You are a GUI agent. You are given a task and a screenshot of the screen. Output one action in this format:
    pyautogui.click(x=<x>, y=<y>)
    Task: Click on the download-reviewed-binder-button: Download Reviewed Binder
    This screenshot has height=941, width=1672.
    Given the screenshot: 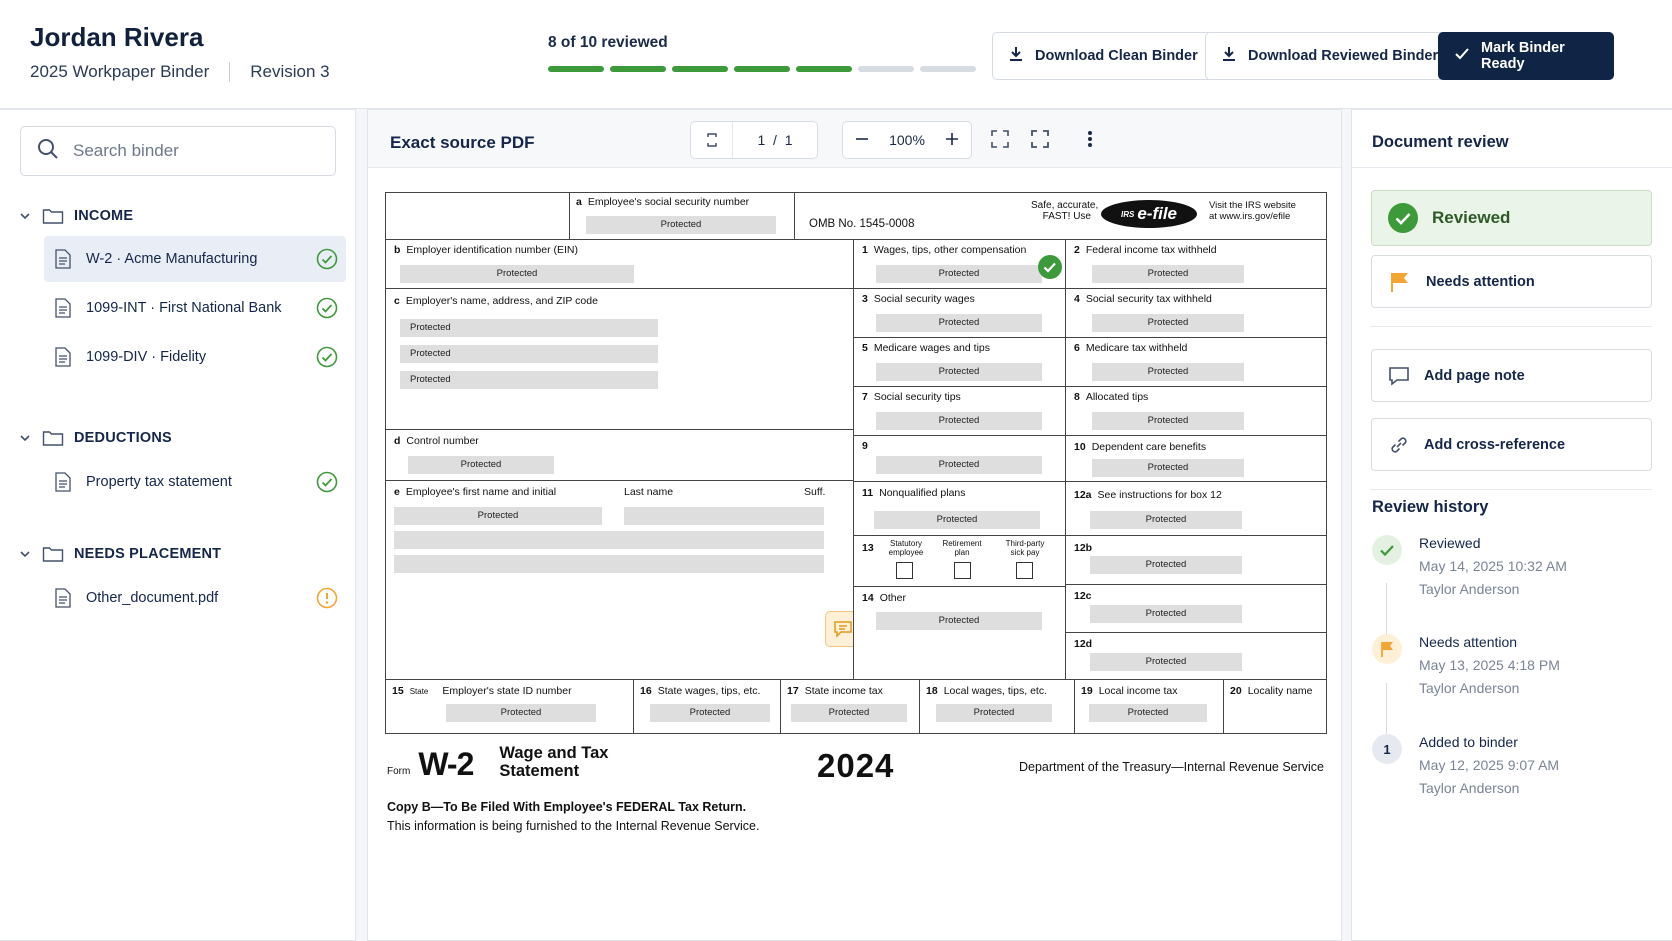 What is the action you would take?
    pyautogui.click(x=1329, y=56)
    